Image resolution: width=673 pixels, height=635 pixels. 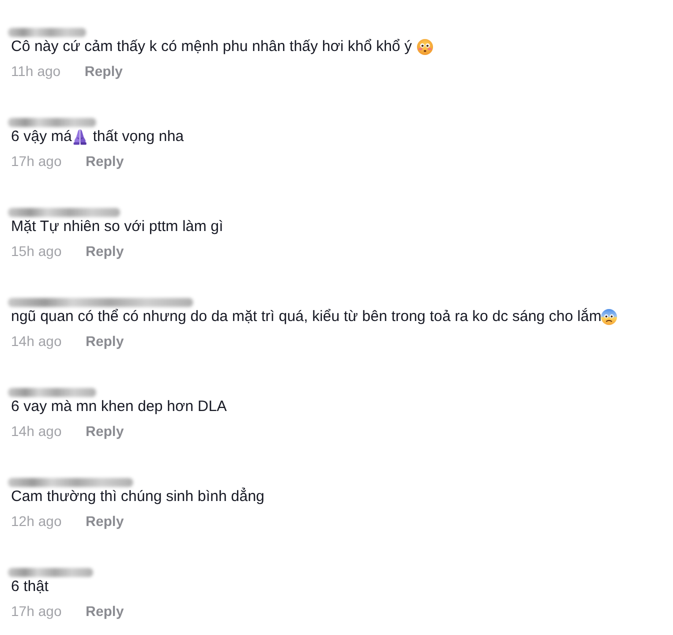 I want to click on anxious-face-icon, so click(x=609, y=317).